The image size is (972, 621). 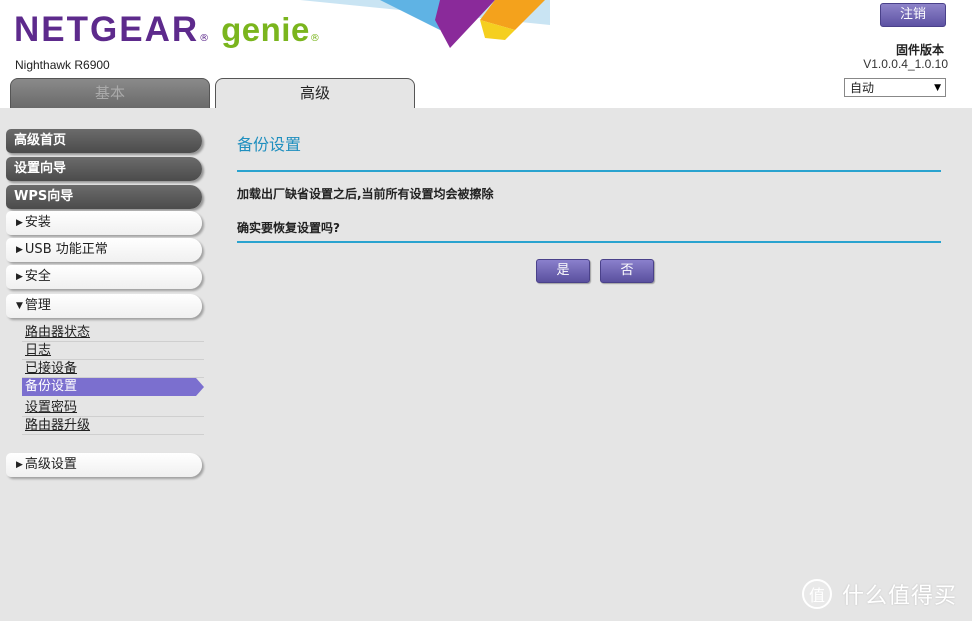 What do you see at coordinates (50, 464) in the screenshot?
I see `sidebar-item-label: 高级设置` at bounding box center [50, 464].